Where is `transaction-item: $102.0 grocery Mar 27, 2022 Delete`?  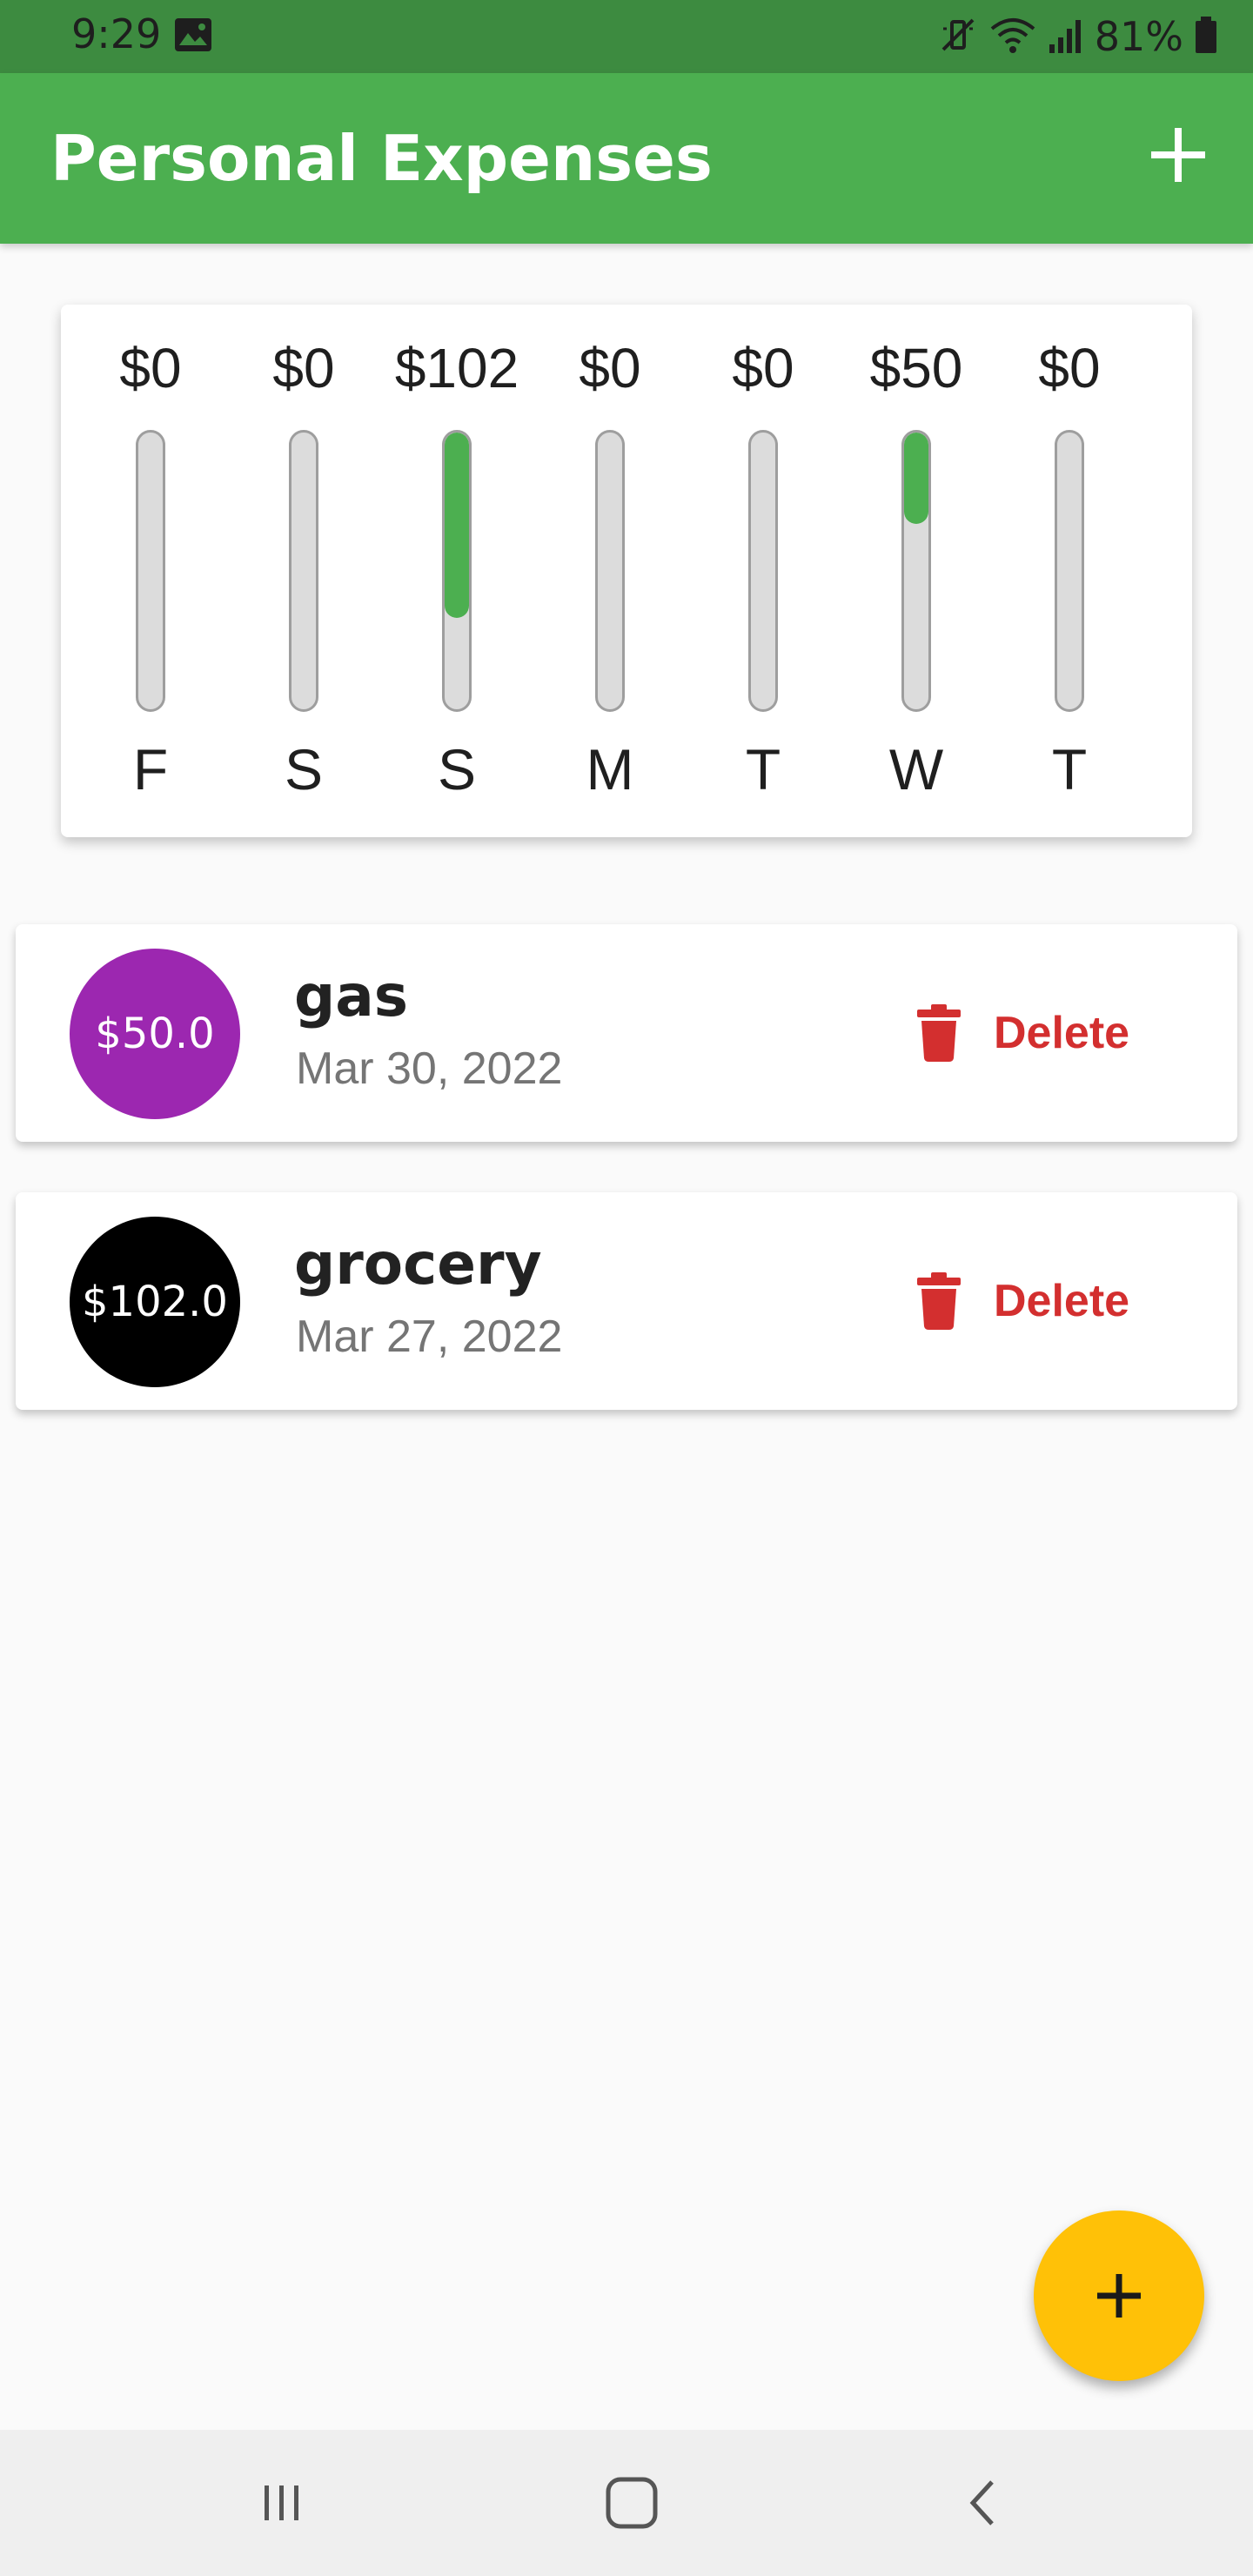
transaction-item: $102.0 grocery Mar 27, 2022 Delete is located at coordinates (626, 1301).